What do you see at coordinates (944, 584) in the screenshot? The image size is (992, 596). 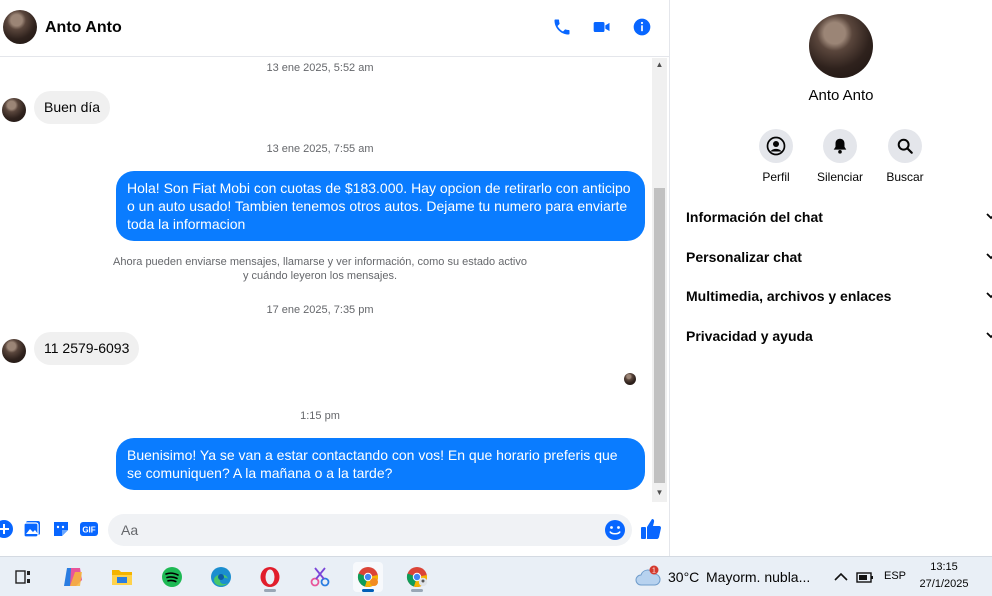 I see `clock-date: 27/1/2025` at bounding box center [944, 584].